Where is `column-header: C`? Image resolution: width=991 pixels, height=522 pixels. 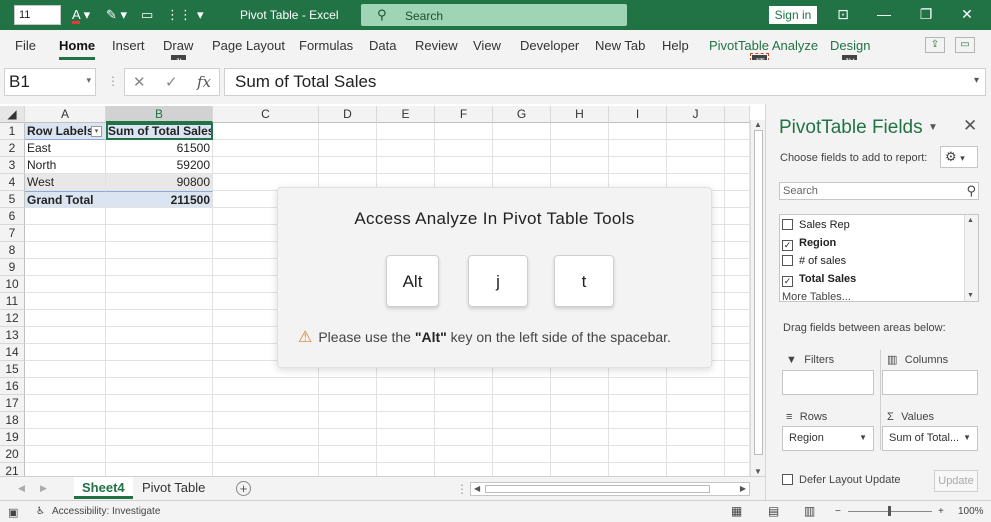
column-header: C is located at coordinates (266, 114).